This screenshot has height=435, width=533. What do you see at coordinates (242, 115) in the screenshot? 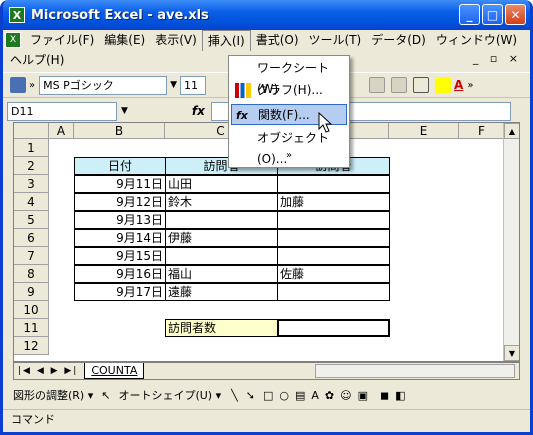
I see `function-fx-icon: fx` at bounding box center [242, 115].